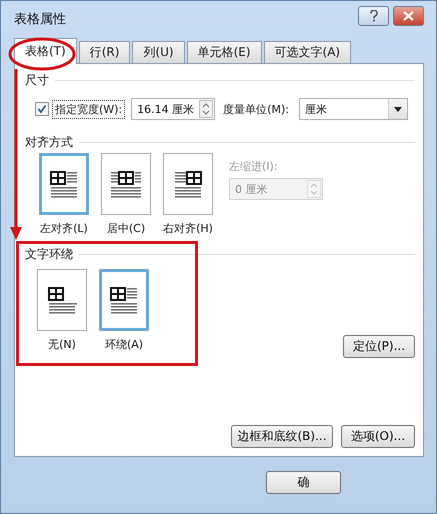 Image resolution: width=437 pixels, height=514 pixels. I want to click on tab: 单元格(E), so click(224, 52).